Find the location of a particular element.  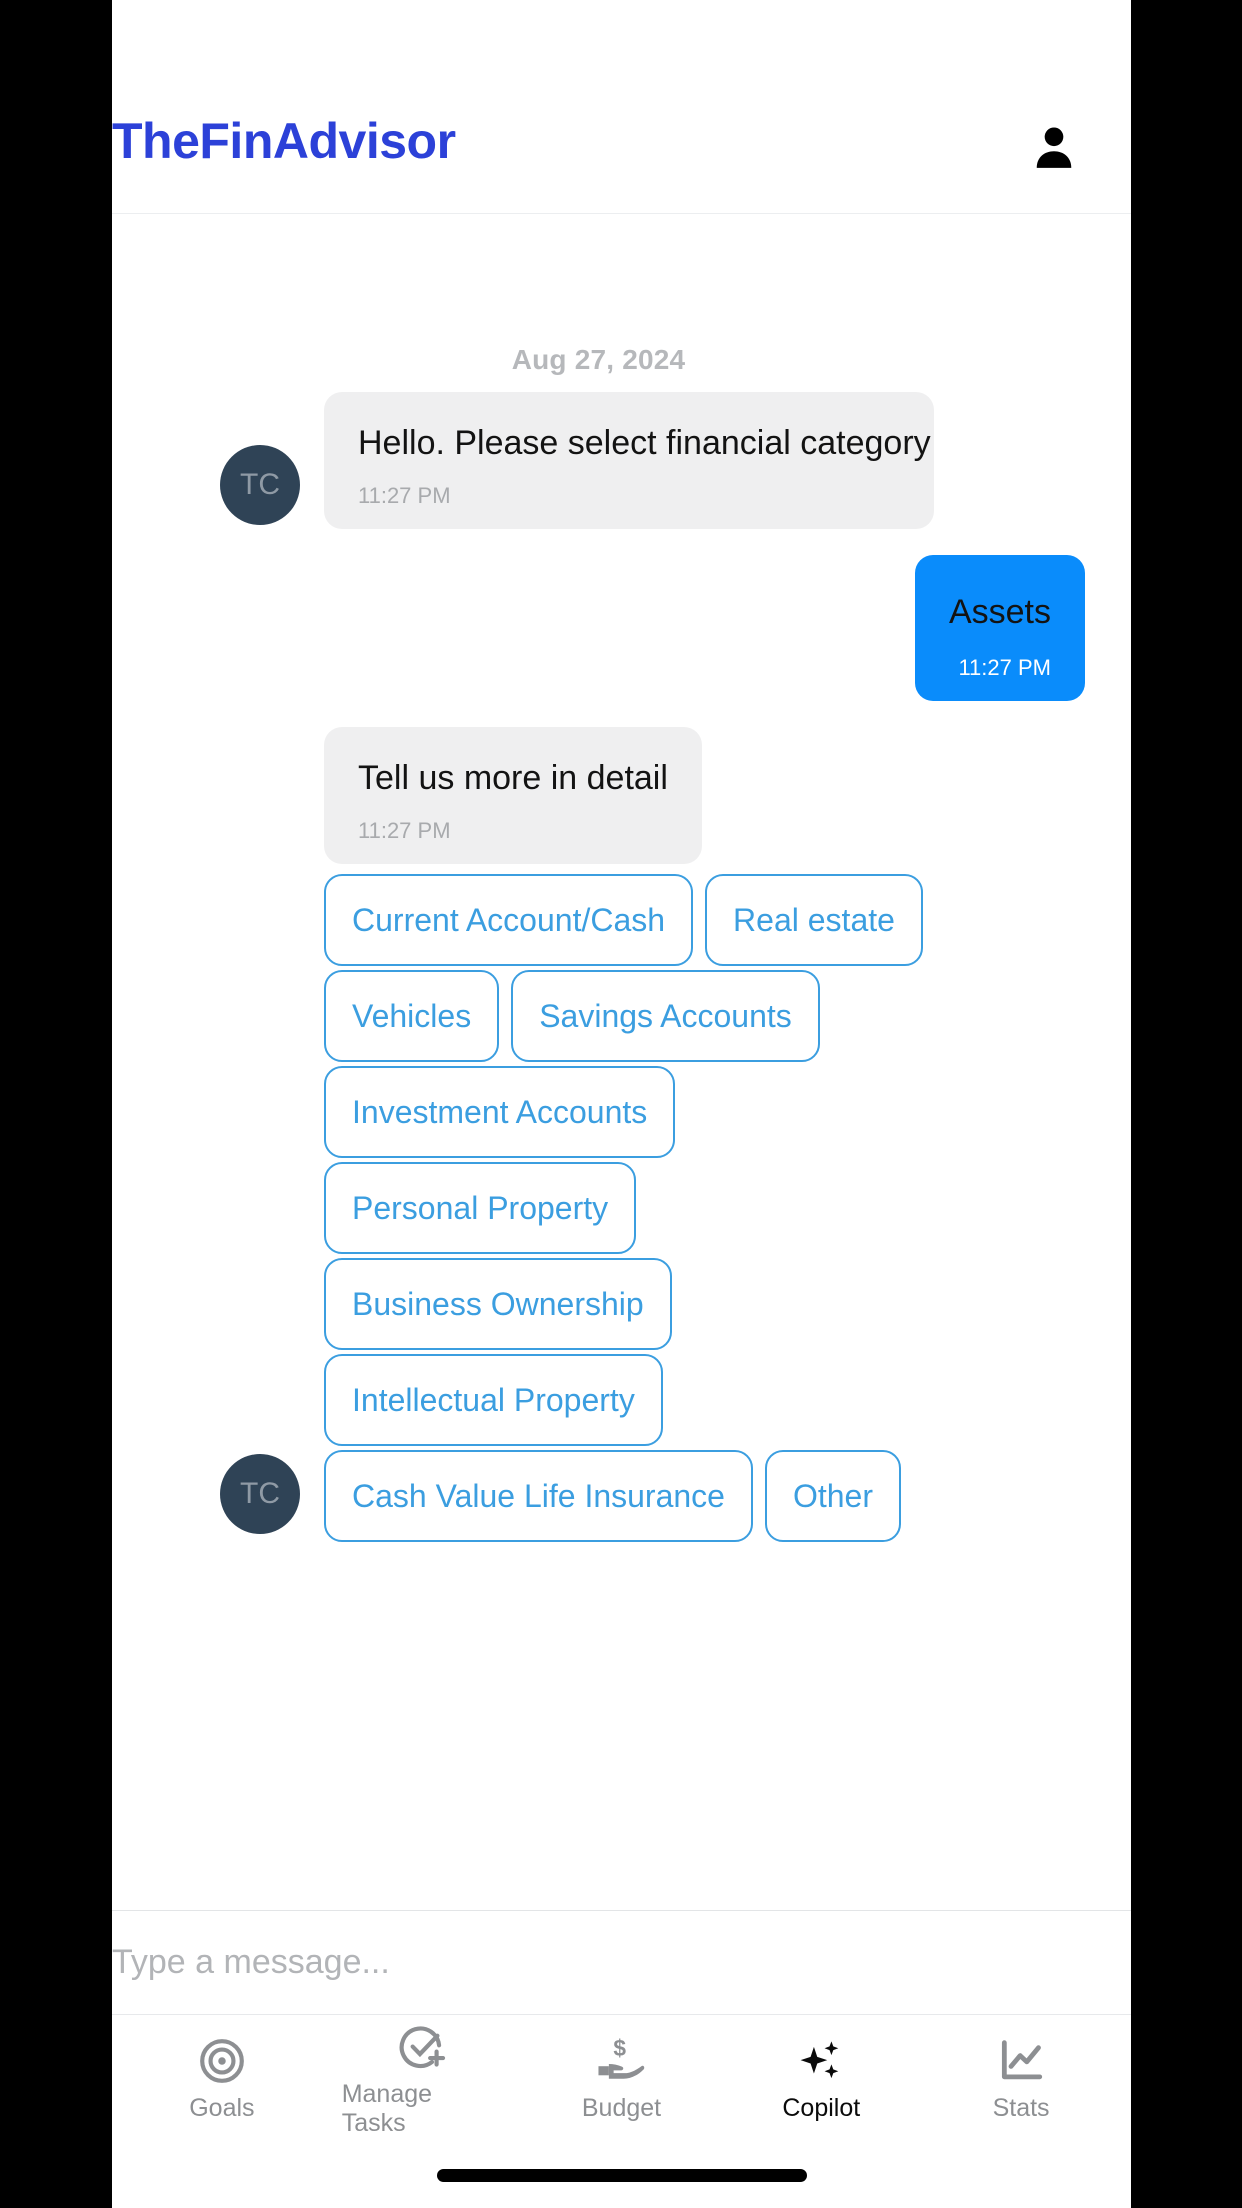

quick-reply-chip: Vehicles is located at coordinates (412, 1015).